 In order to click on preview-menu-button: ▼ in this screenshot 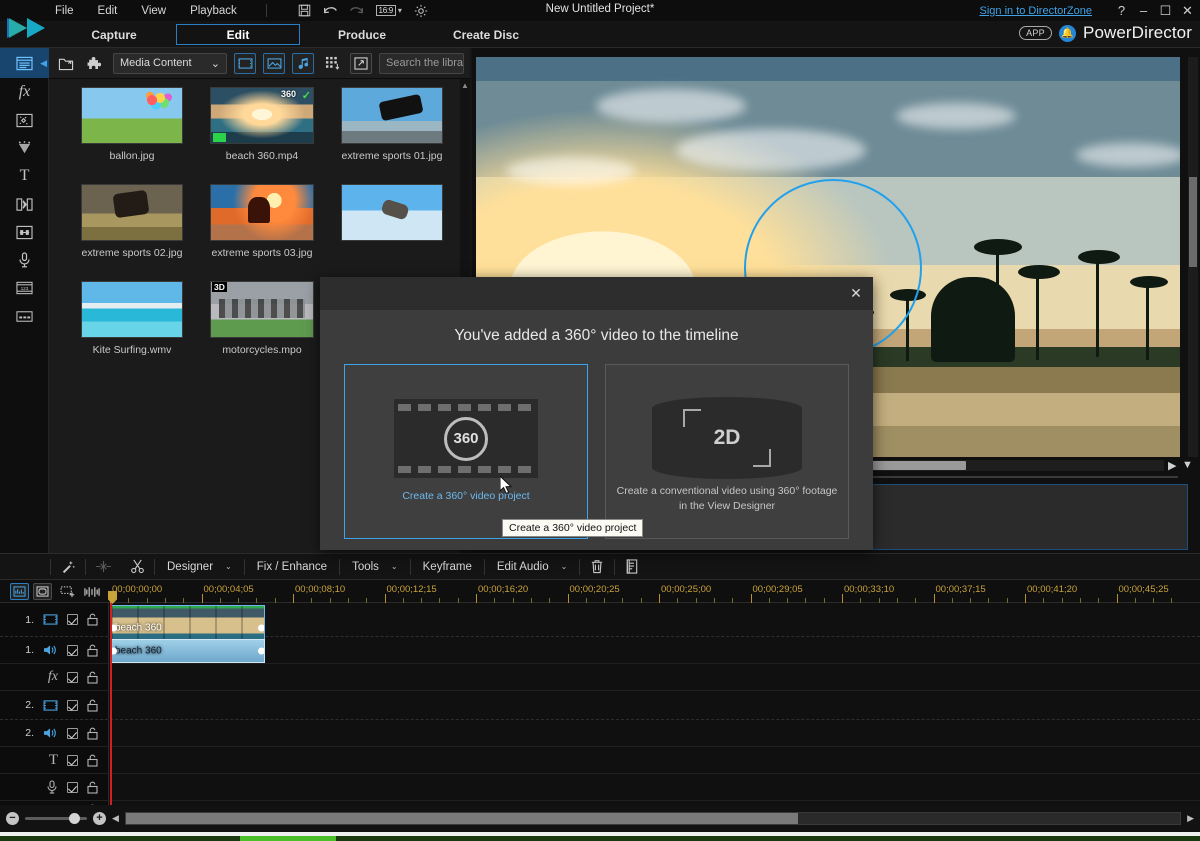, I will do `click(1187, 465)`.